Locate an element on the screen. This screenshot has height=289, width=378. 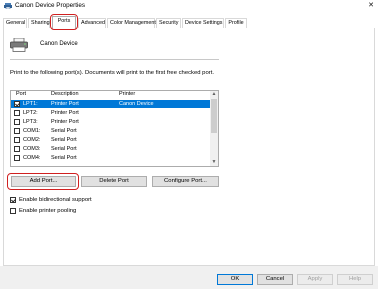
port-name: LPT3: is located at coordinates (30, 122).